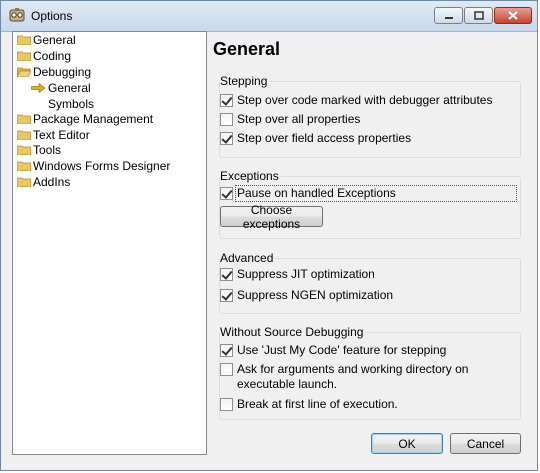 This screenshot has height=473, width=540. What do you see at coordinates (17, 15) in the screenshot?
I see `options-app-icon` at bounding box center [17, 15].